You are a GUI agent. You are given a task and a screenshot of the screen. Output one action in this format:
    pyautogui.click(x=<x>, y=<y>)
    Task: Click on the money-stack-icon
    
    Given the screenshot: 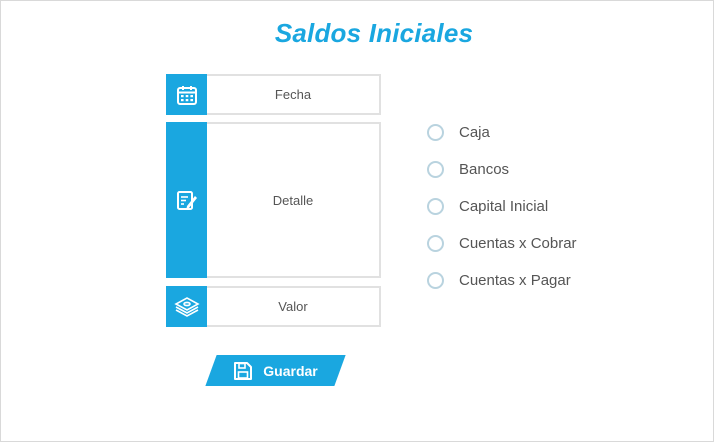 What is the action you would take?
    pyautogui.click(x=186, y=306)
    